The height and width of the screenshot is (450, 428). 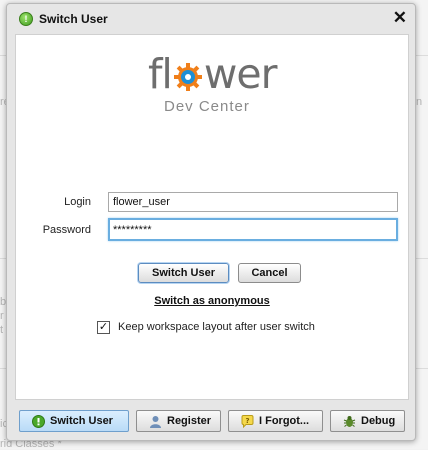 What do you see at coordinates (183, 273) in the screenshot?
I see `switch-user-button: Switch User` at bounding box center [183, 273].